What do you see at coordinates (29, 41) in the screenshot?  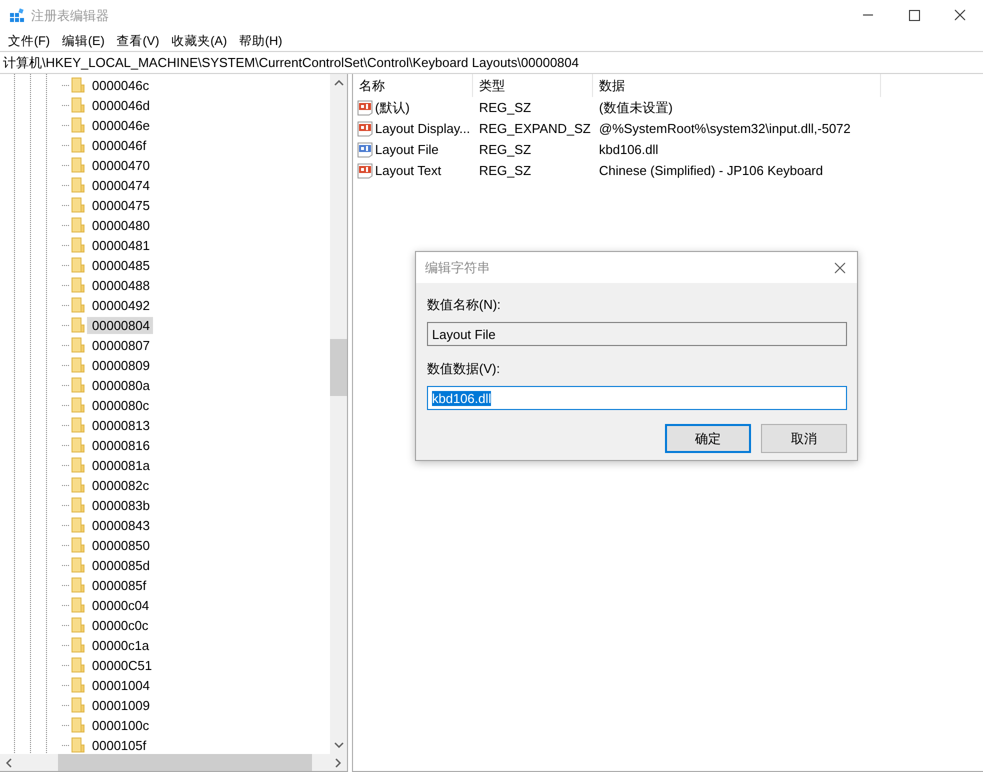 I see `menu-item: 文件(F)` at bounding box center [29, 41].